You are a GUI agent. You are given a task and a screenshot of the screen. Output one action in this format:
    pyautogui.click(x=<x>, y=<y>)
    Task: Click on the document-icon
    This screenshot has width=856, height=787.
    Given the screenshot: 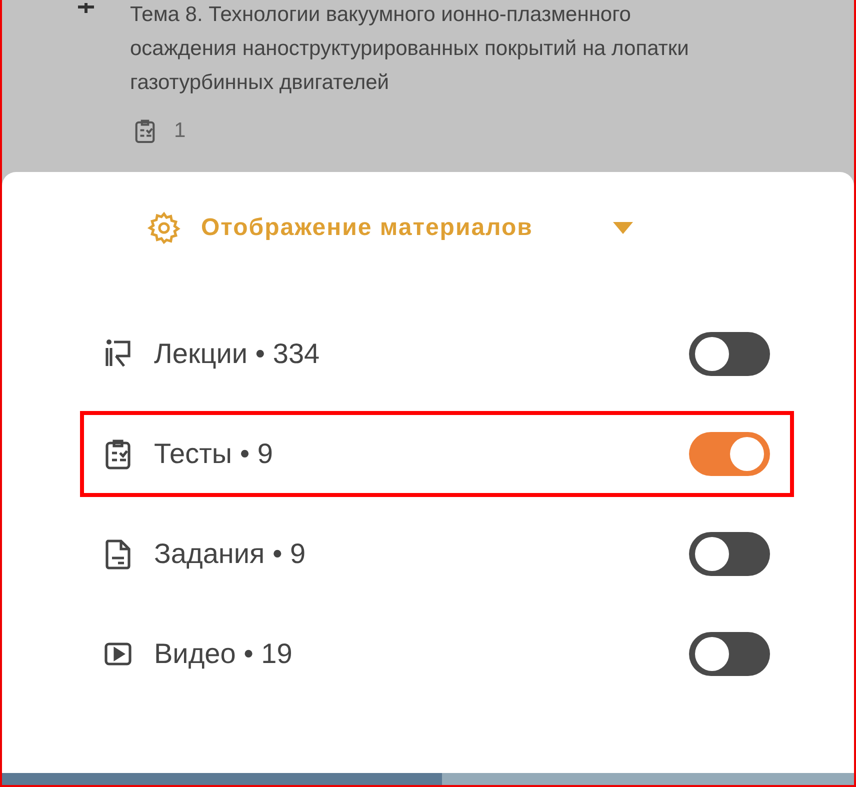 What is the action you would take?
    pyautogui.click(x=118, y=554)
    